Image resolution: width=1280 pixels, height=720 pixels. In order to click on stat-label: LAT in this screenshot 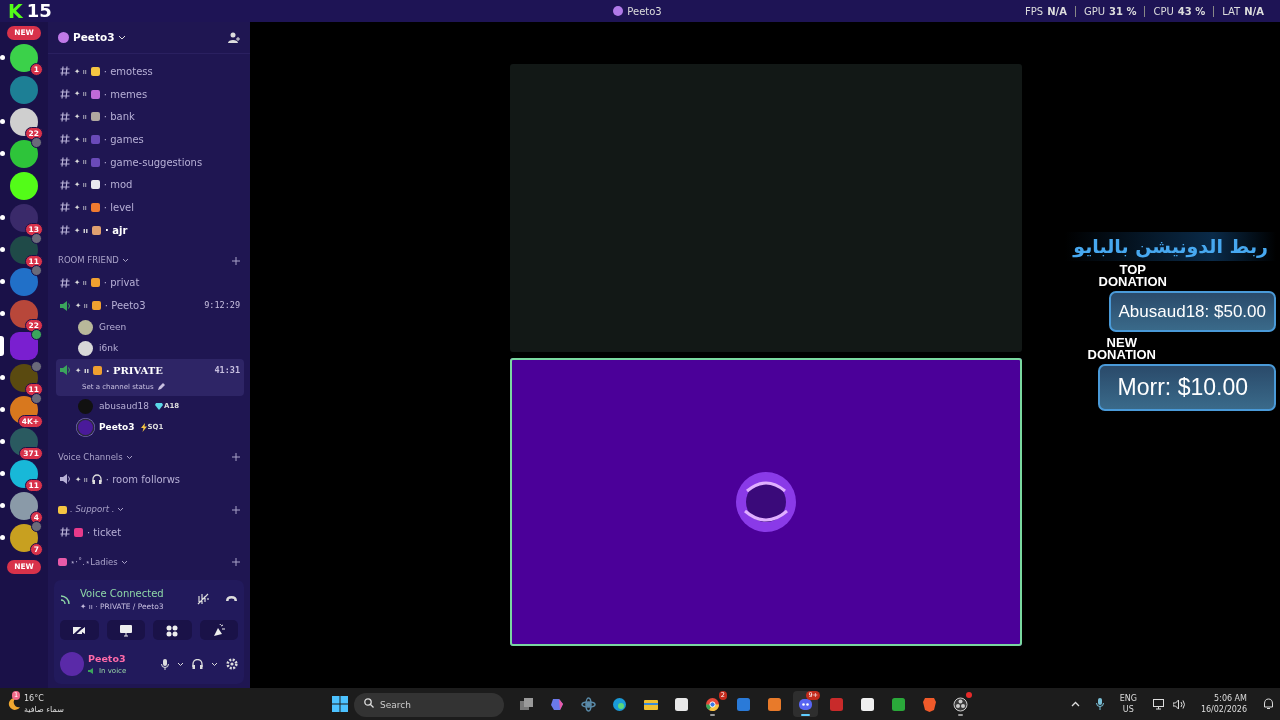, I will do `click(1231, 11)`.